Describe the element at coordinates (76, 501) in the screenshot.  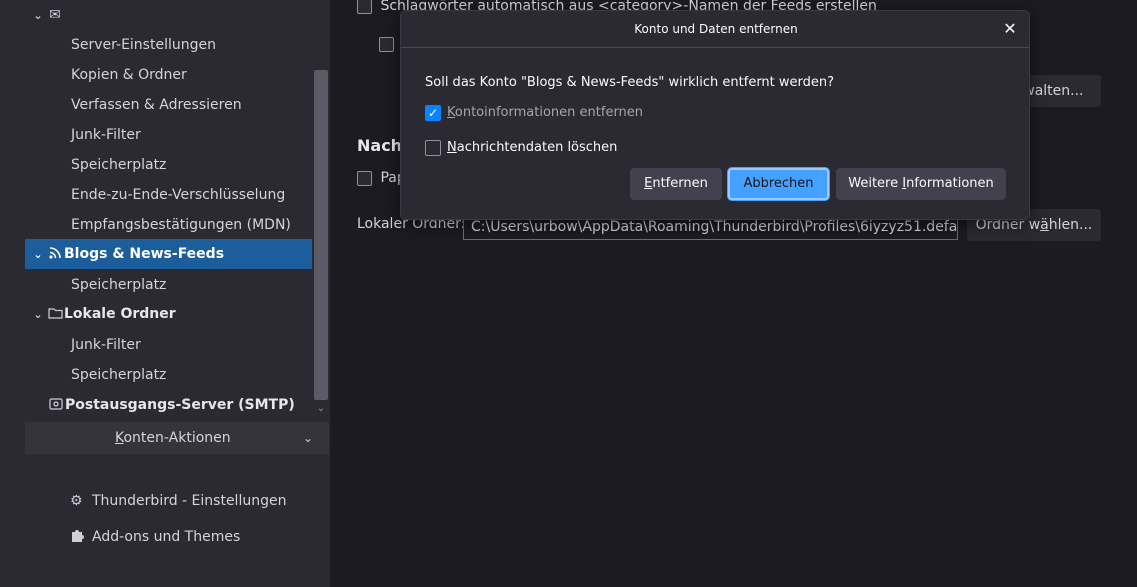
I see `gear-icon: ⚙` at that location.